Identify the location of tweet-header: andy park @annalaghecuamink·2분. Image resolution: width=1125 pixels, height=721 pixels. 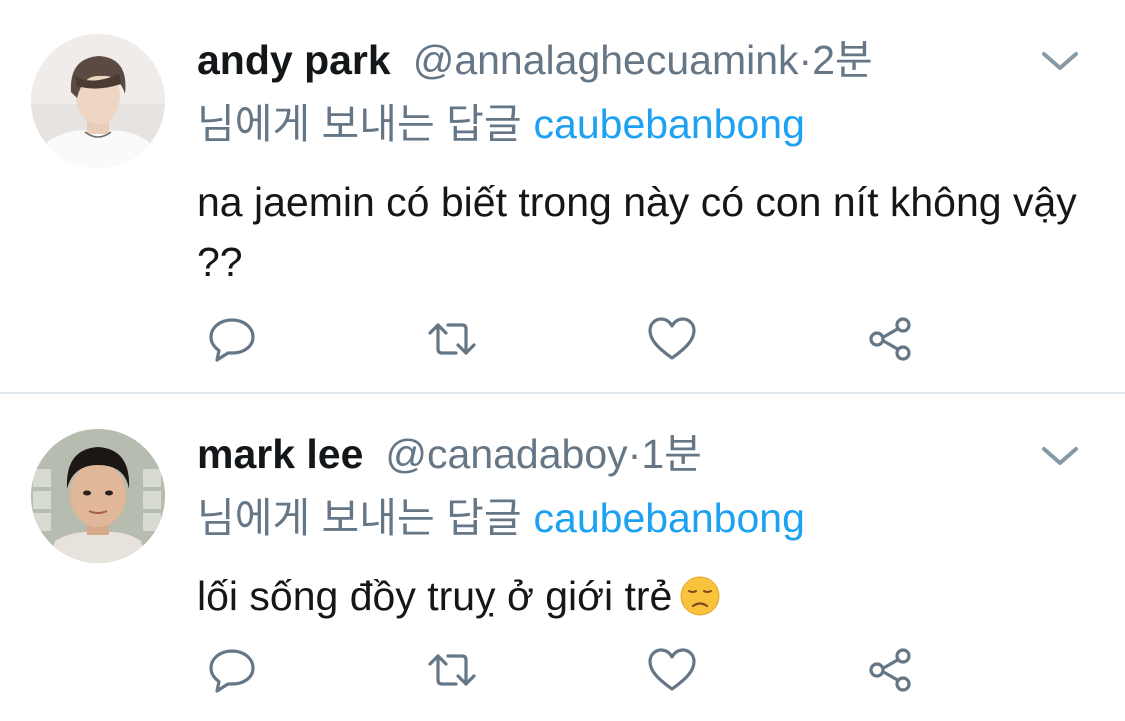
(535, 60).